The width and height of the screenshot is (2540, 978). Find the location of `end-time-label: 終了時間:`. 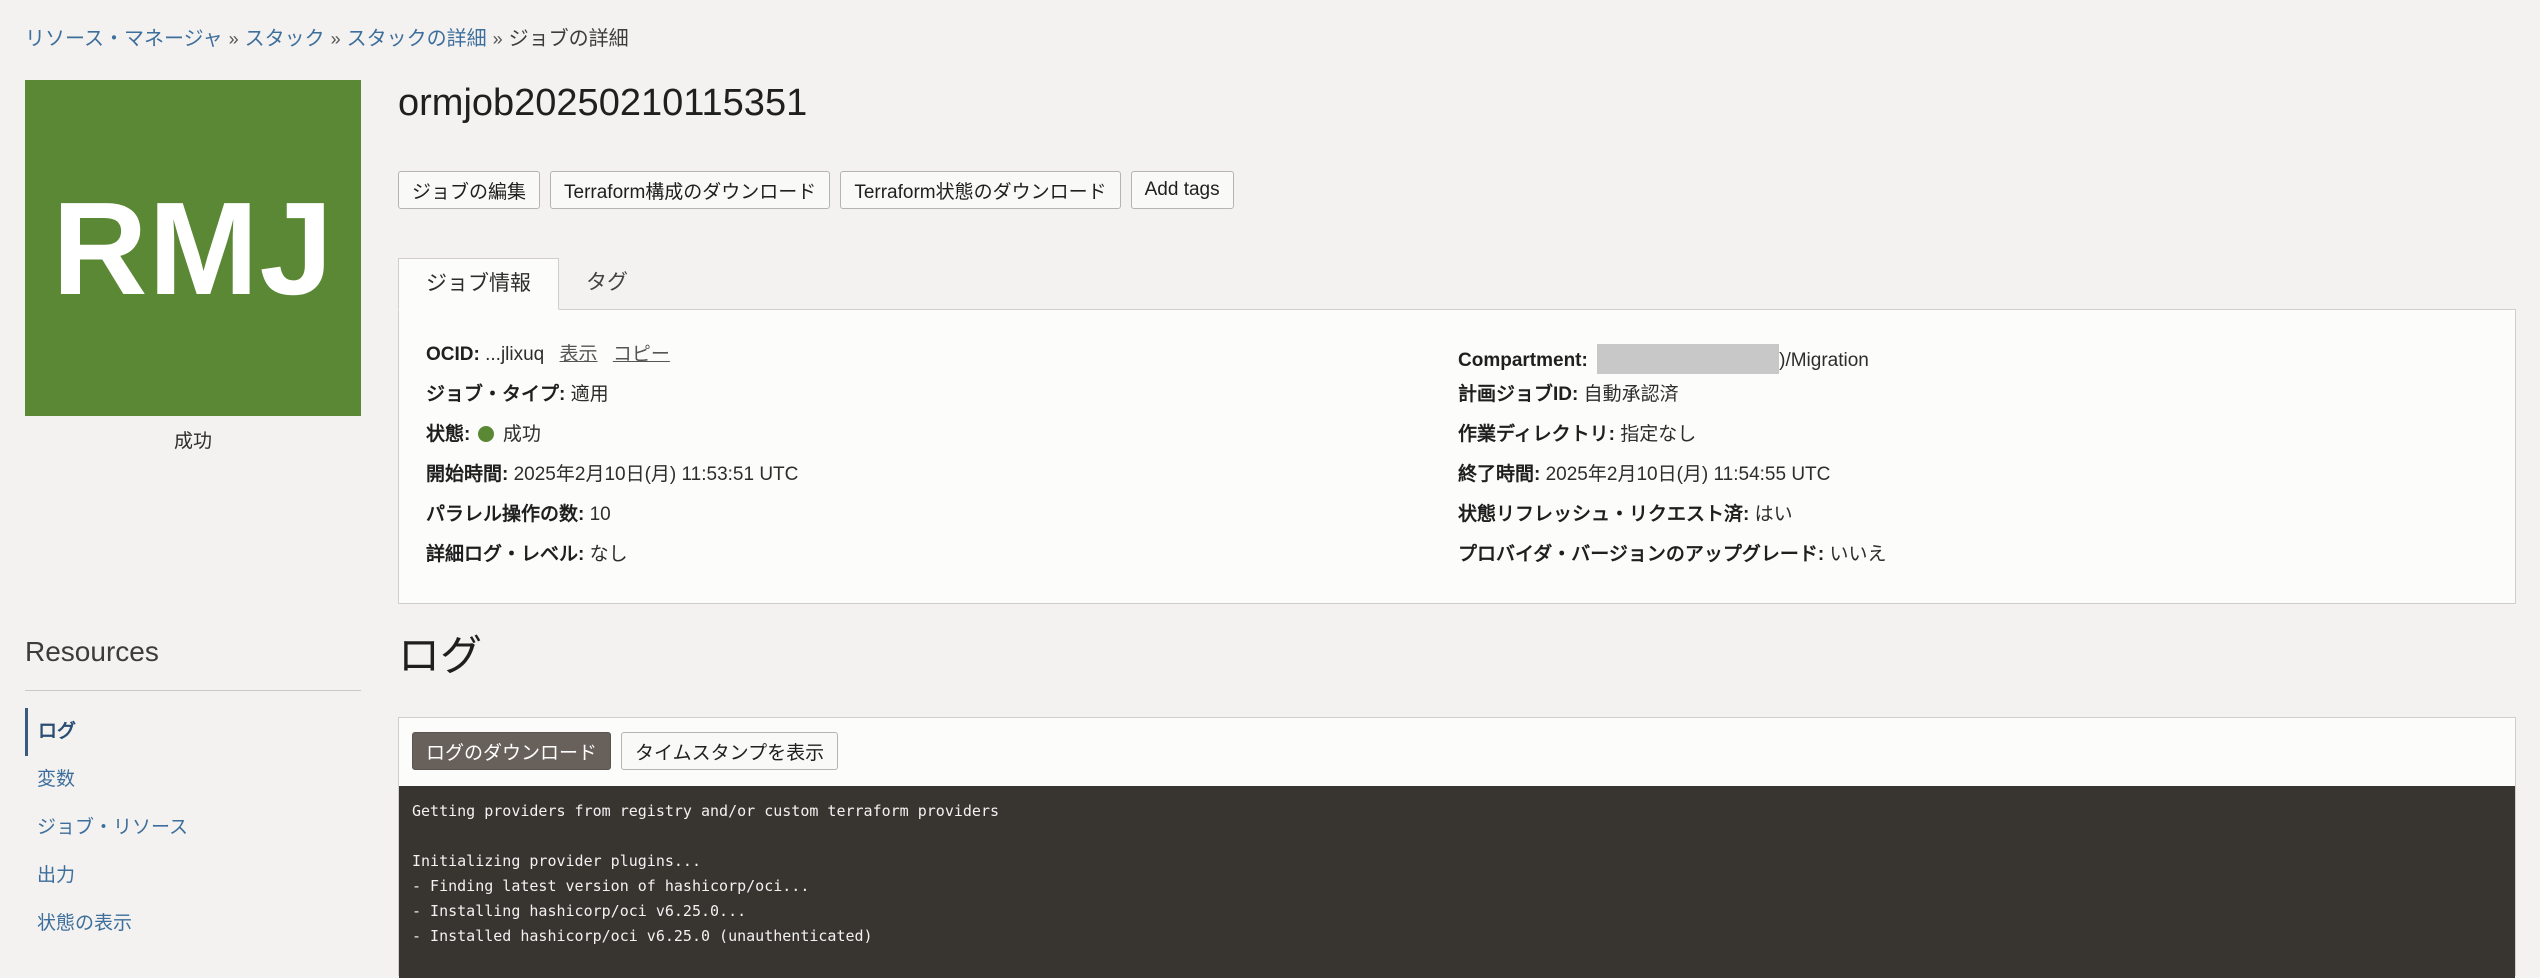

end-time-label: 終了時間: is located at coordinates (1499, 474).